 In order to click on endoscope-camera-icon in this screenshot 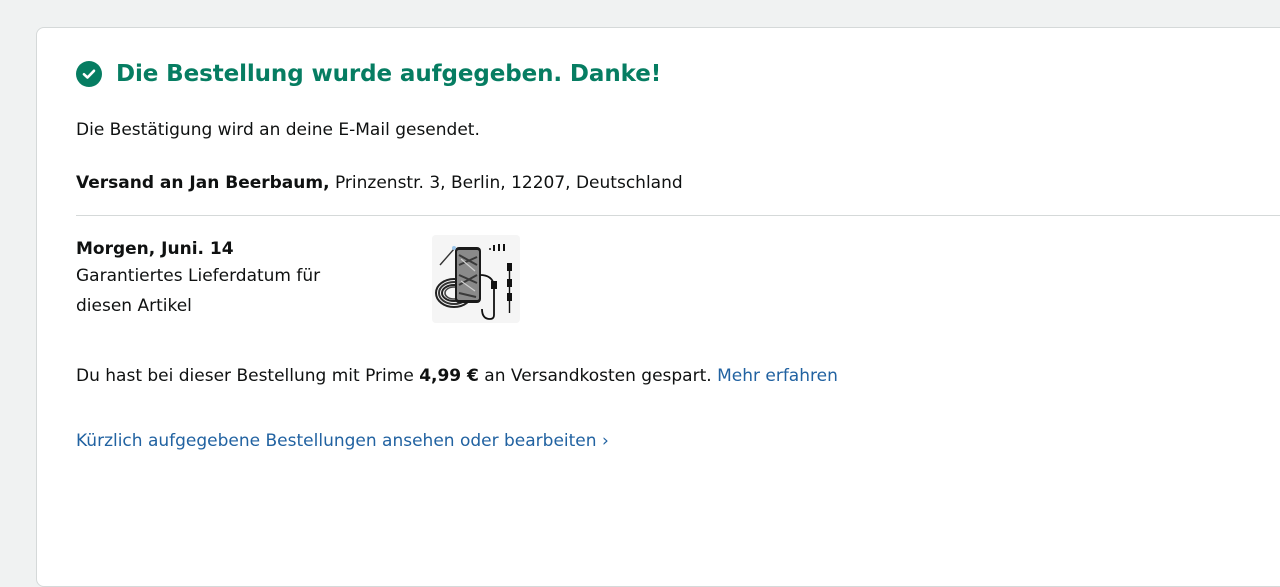, I will do `click(476, 279)`.